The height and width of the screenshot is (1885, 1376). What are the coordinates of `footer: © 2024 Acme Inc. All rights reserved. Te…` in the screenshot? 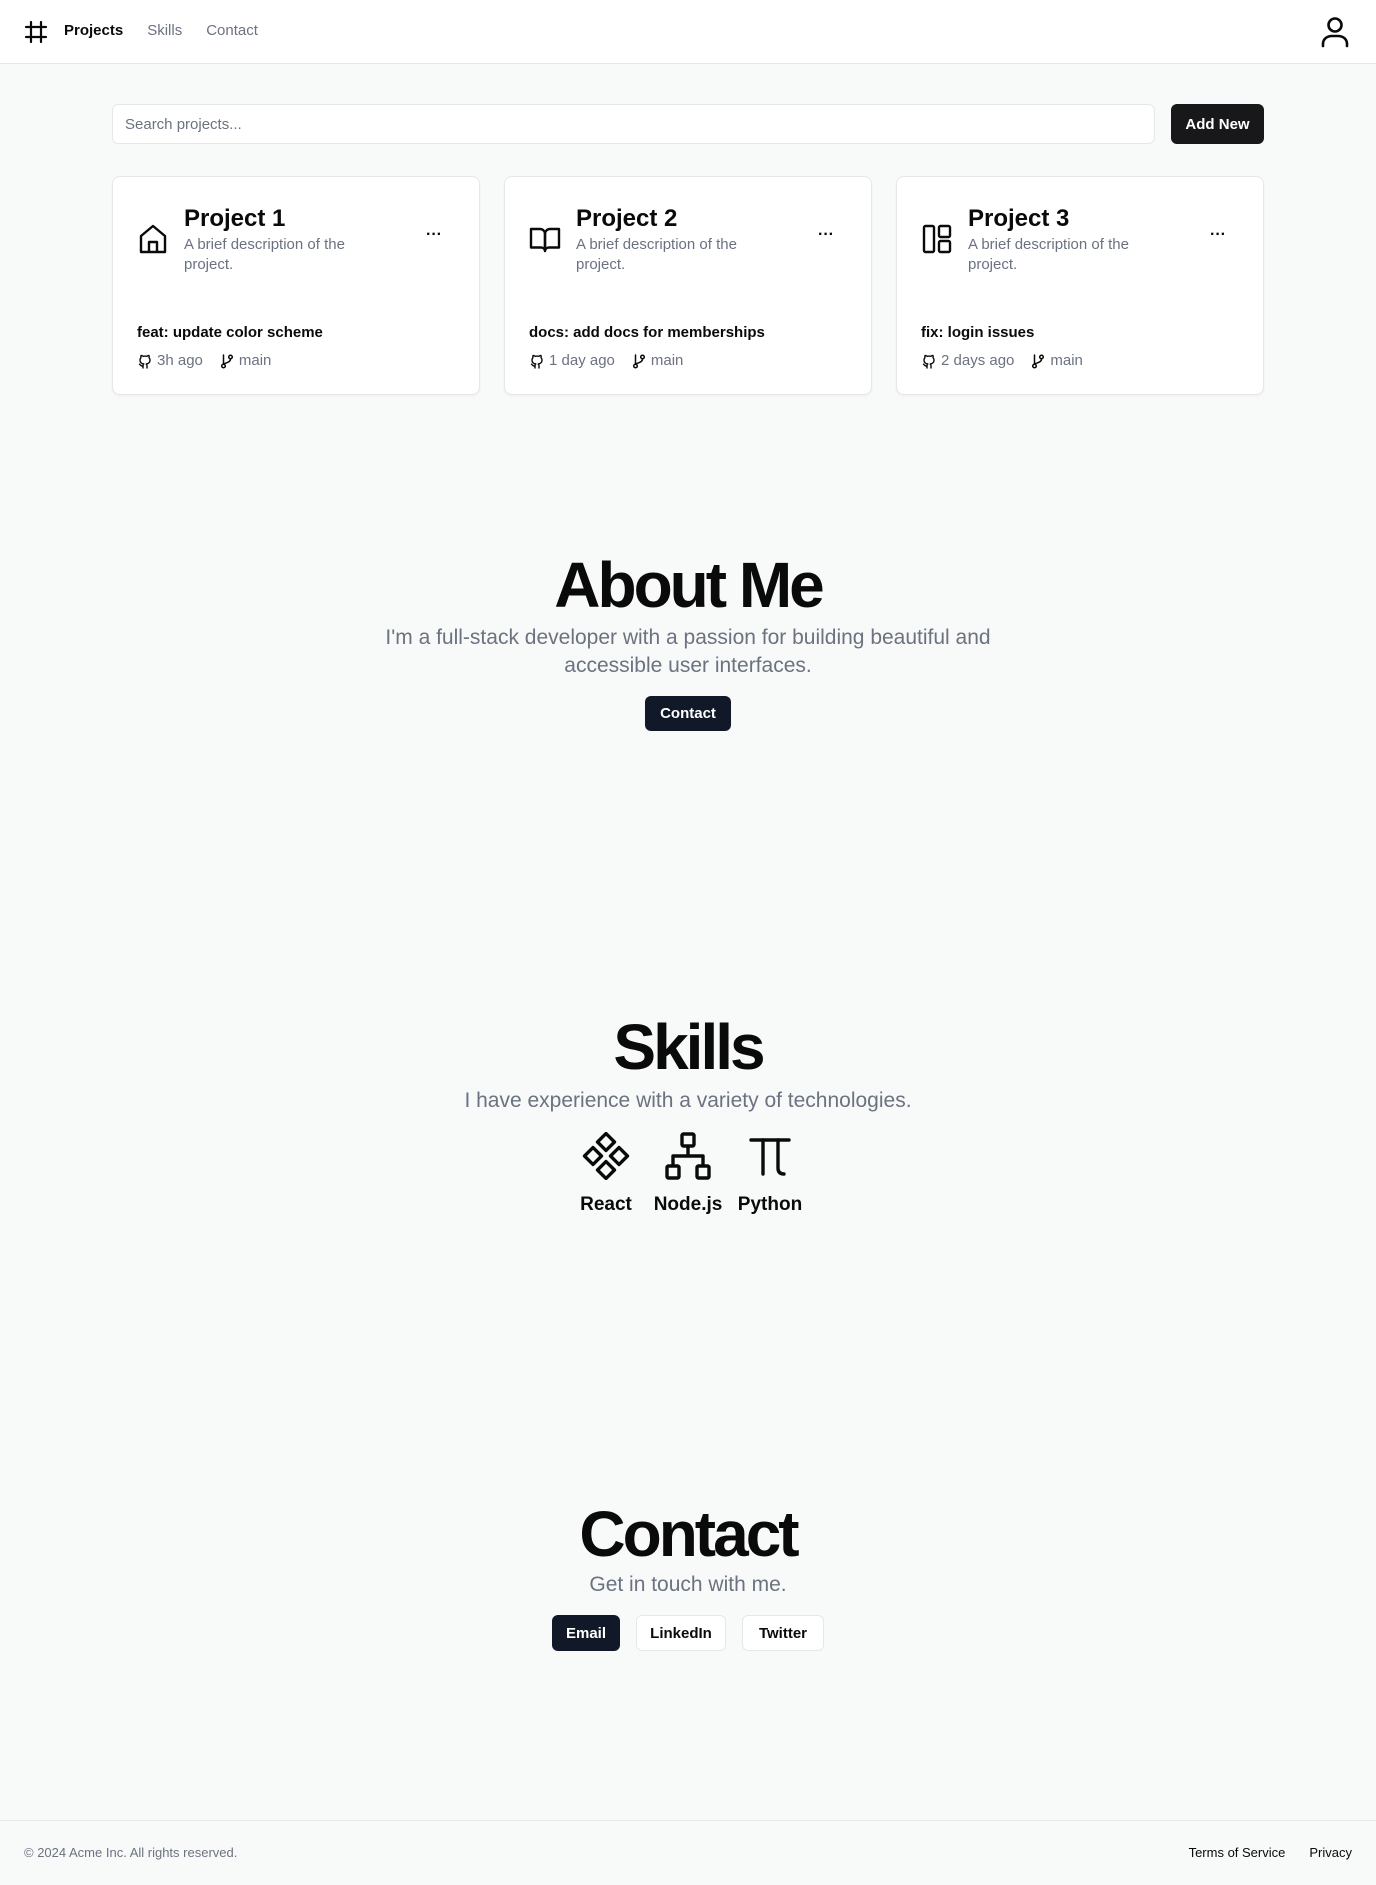 It's located at (688, 1852).